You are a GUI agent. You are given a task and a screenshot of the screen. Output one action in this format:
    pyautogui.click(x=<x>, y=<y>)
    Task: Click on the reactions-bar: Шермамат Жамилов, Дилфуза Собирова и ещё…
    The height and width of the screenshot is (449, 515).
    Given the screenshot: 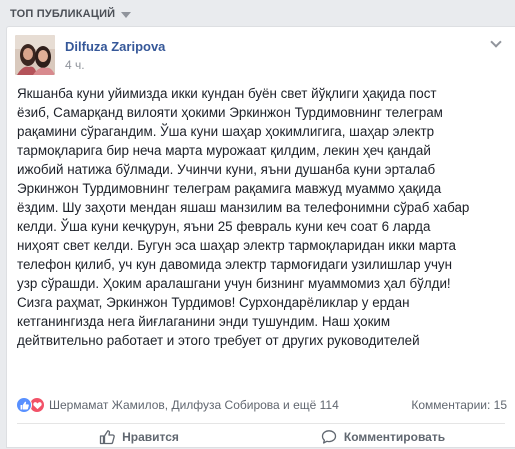 What is the action you would take?
    pyautogui.click(x=261, y=405)
    